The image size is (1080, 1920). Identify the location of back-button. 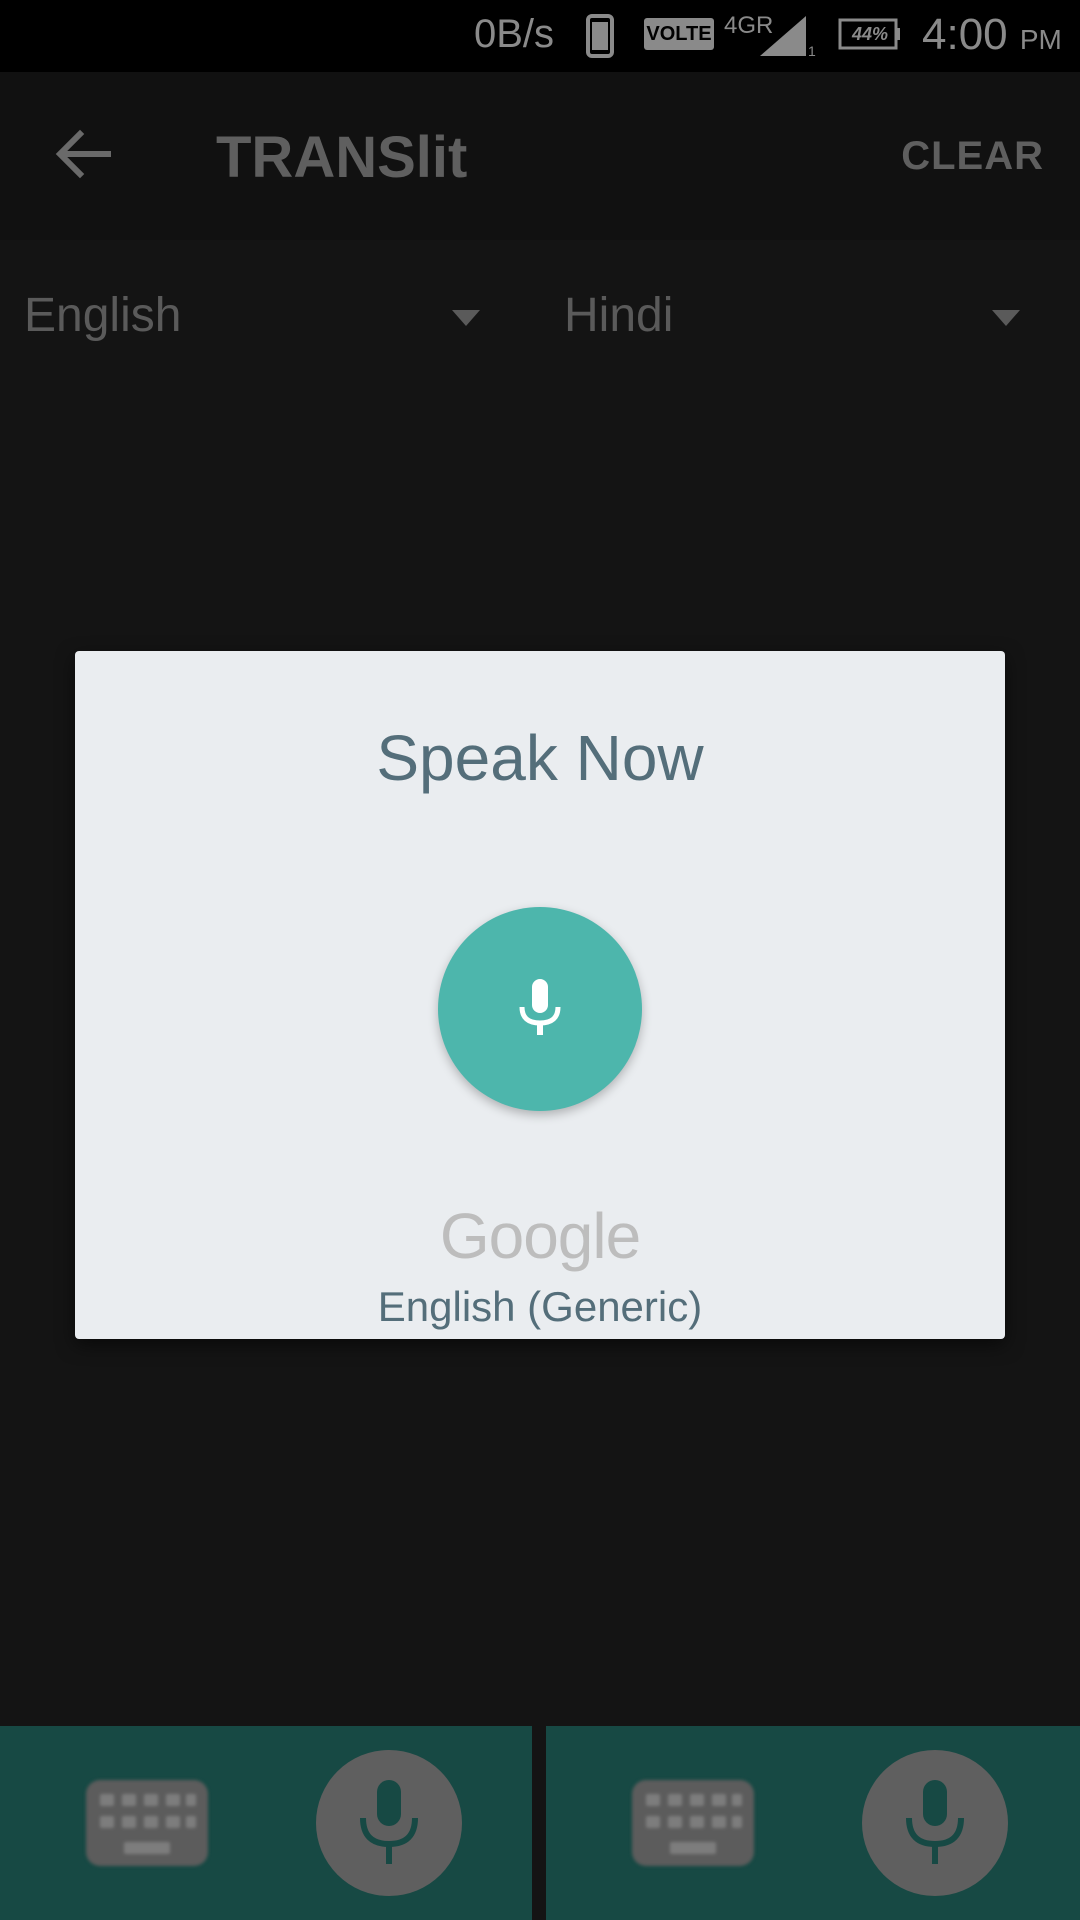
(84, 154).